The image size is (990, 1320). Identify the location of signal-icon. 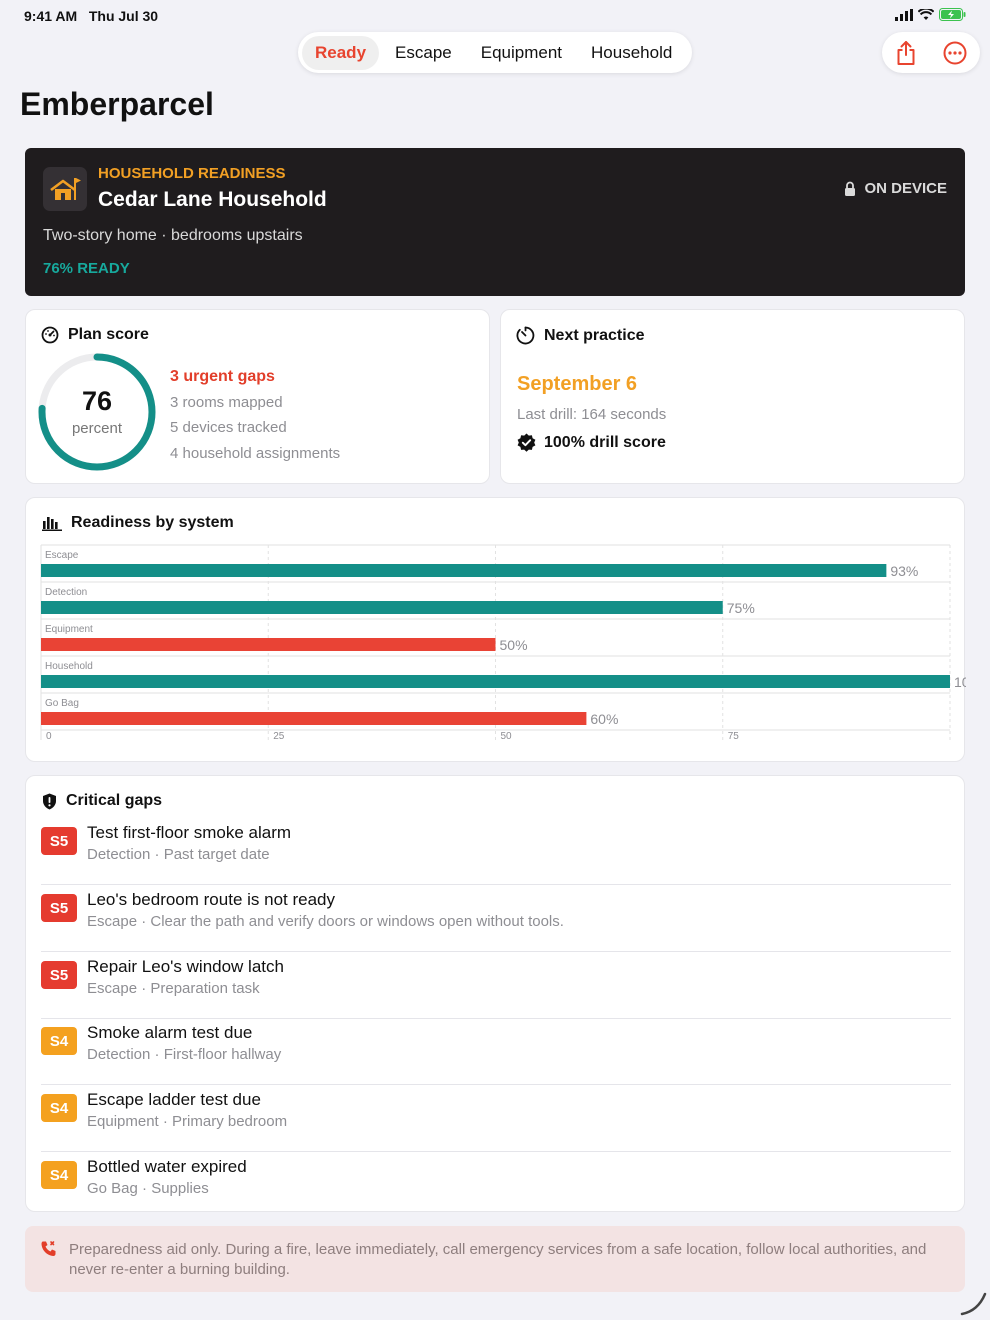
(904, 14).